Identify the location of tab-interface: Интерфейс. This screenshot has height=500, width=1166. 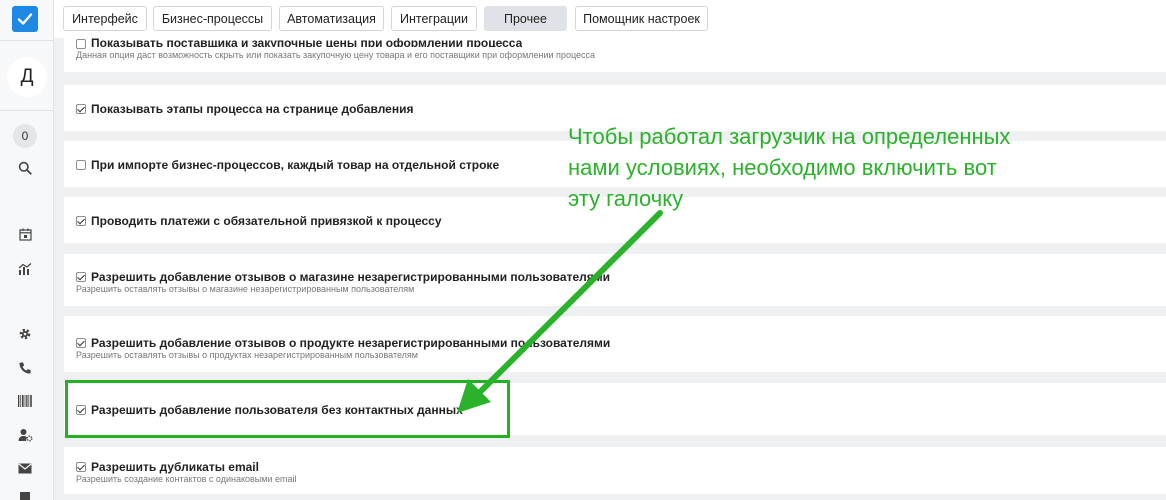
(105, 18).